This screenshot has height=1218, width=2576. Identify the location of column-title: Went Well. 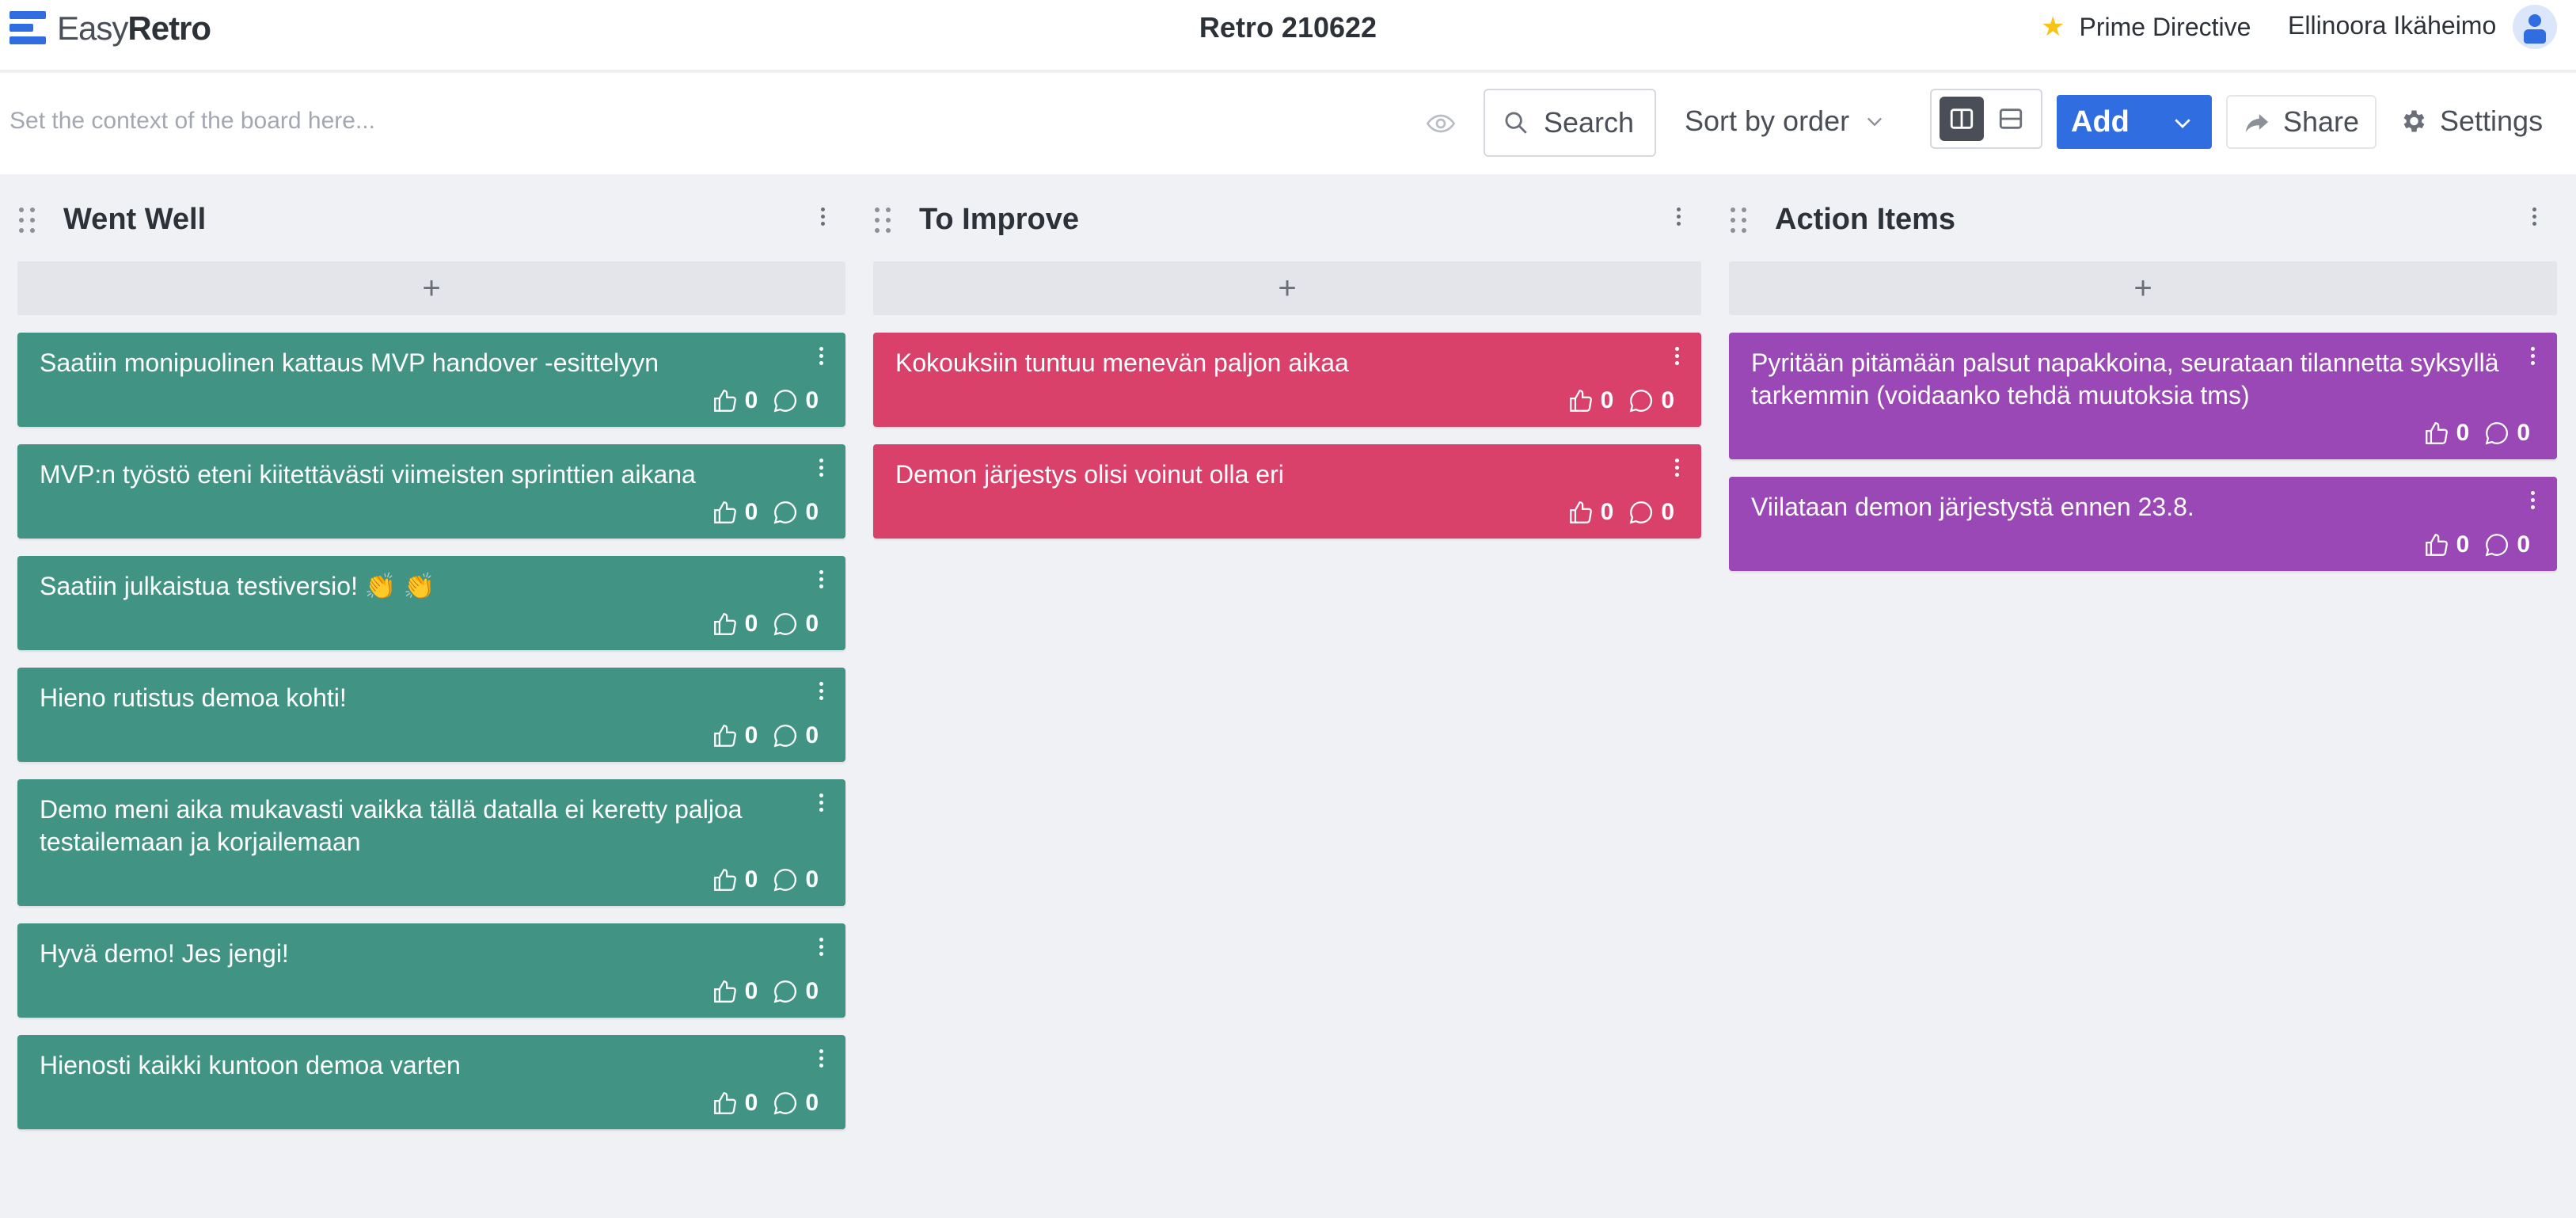
(134, 220).